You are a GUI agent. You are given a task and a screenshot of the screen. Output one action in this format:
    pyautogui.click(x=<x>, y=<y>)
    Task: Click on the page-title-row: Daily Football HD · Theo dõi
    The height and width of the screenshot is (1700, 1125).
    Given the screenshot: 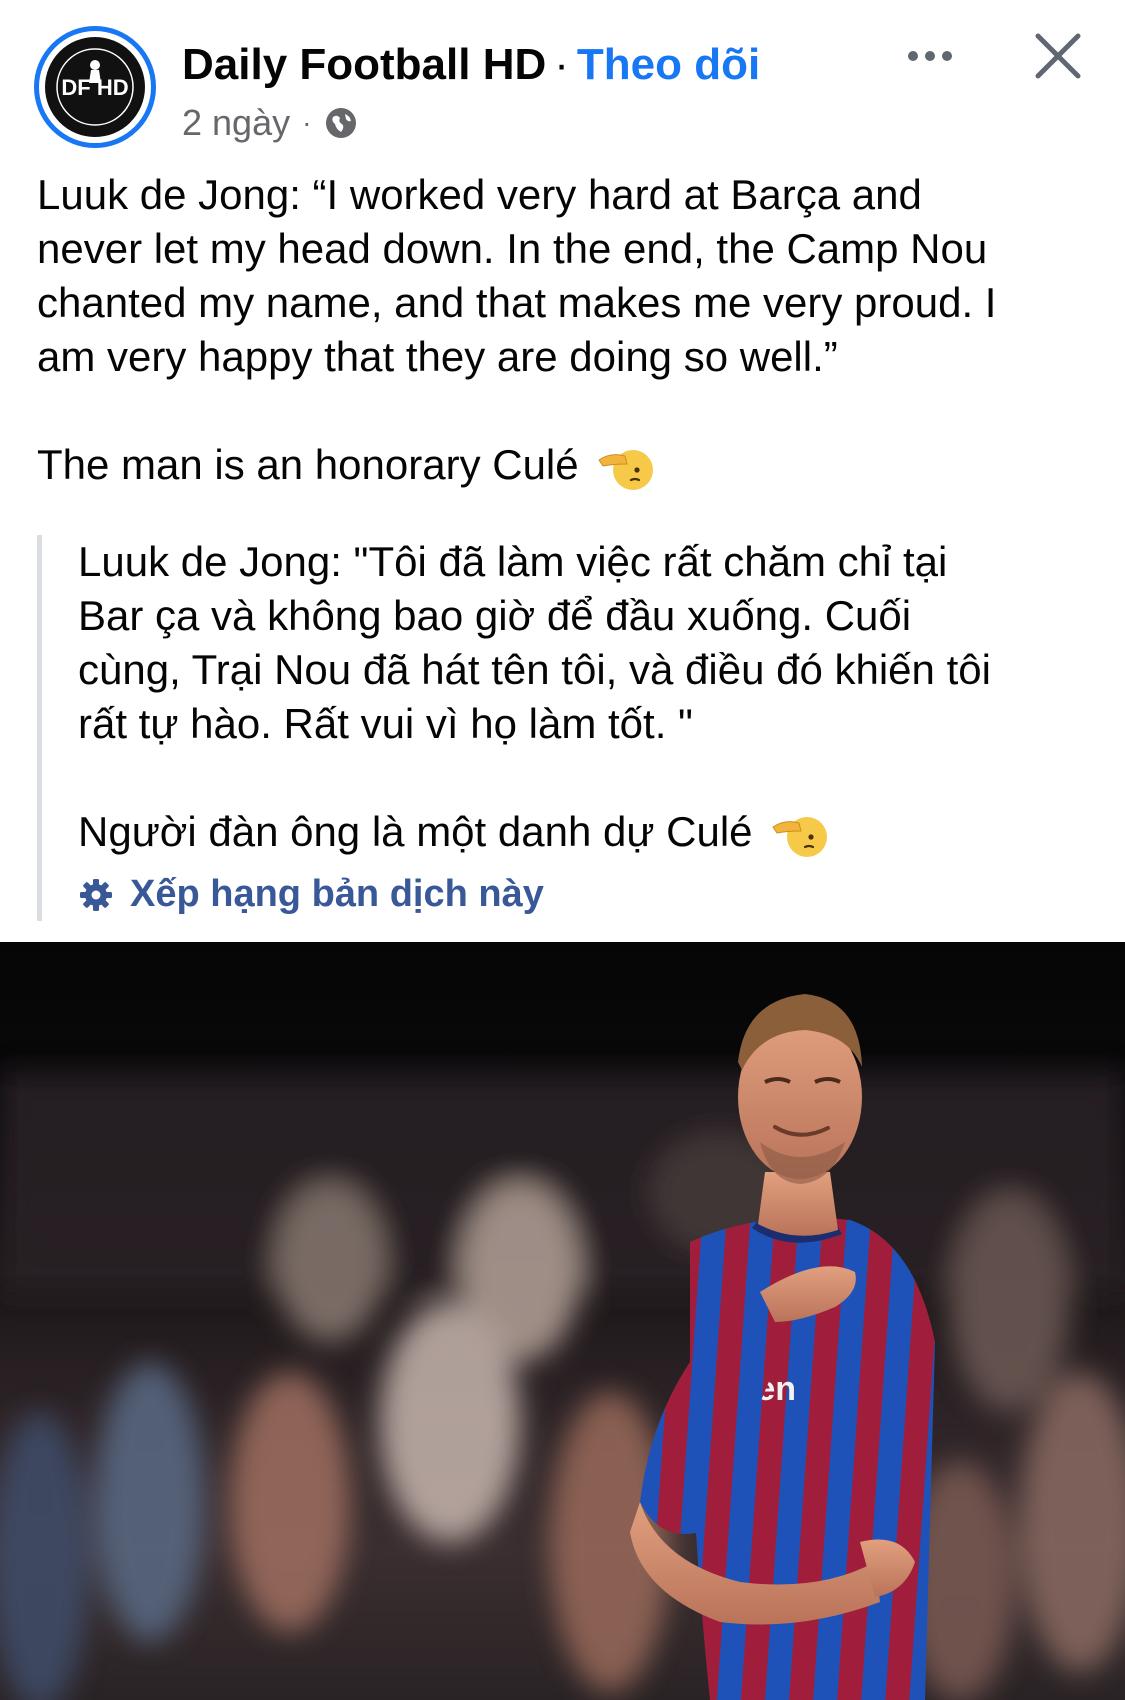 What is the action you would take?
    pyautogui.click(x=471, y=65)
    